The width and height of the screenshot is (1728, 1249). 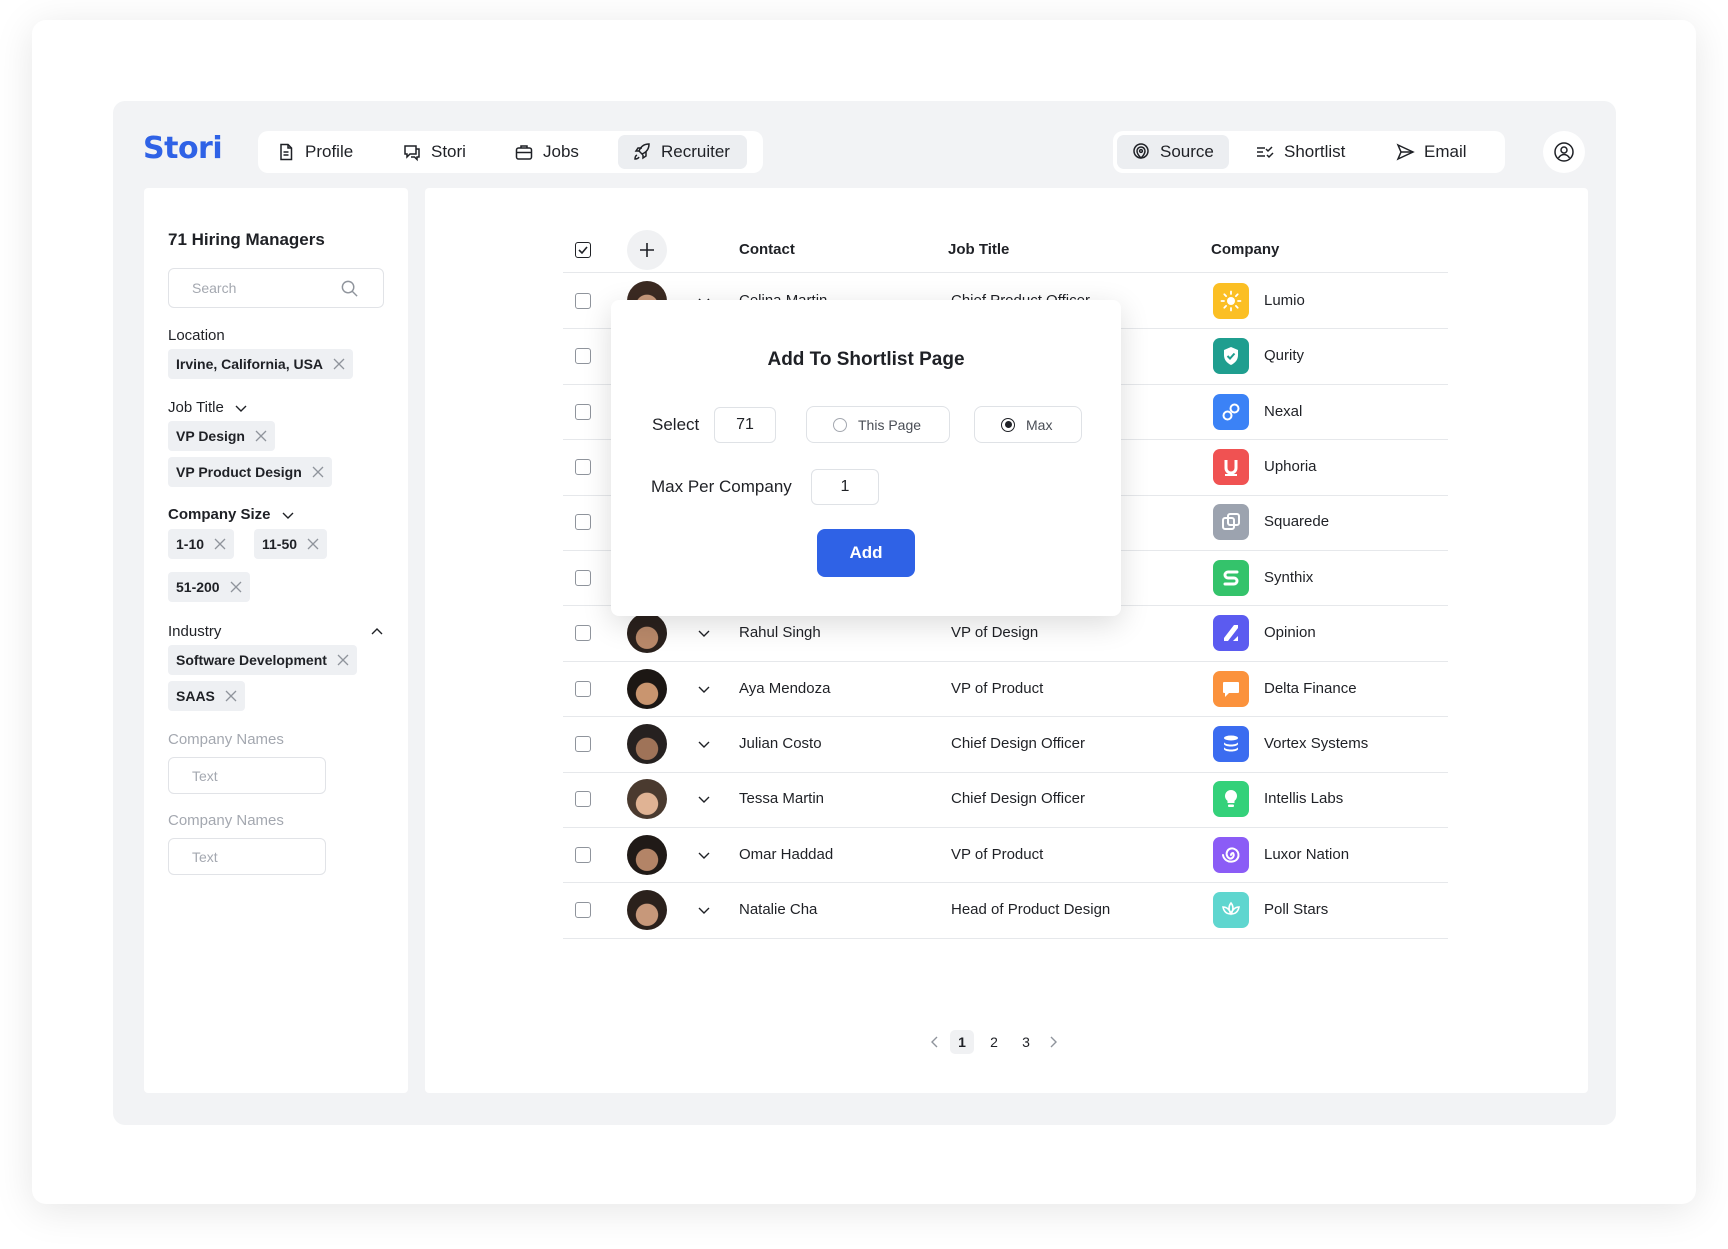 What do you see at coordinates (1231, 522) in the screenshot?
I see `squares-icon` at bounding box center [1231, 522].